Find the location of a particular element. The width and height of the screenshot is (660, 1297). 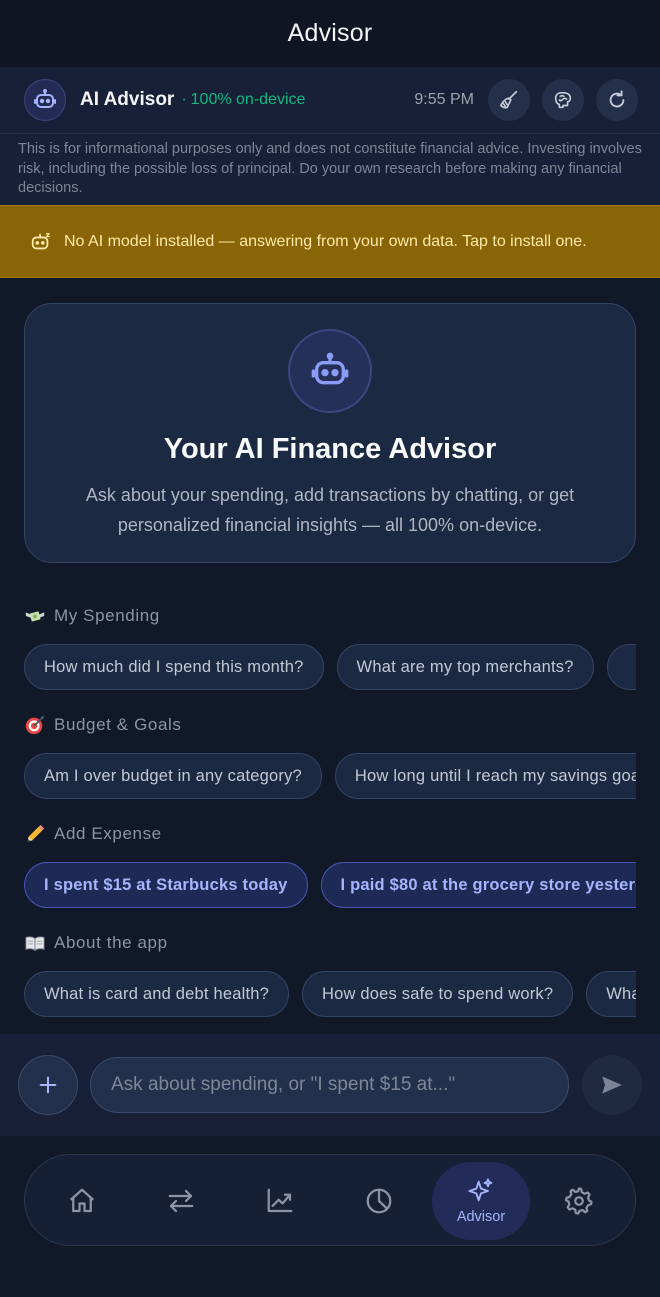

gear-icon is located at coordinates (578, 1201).